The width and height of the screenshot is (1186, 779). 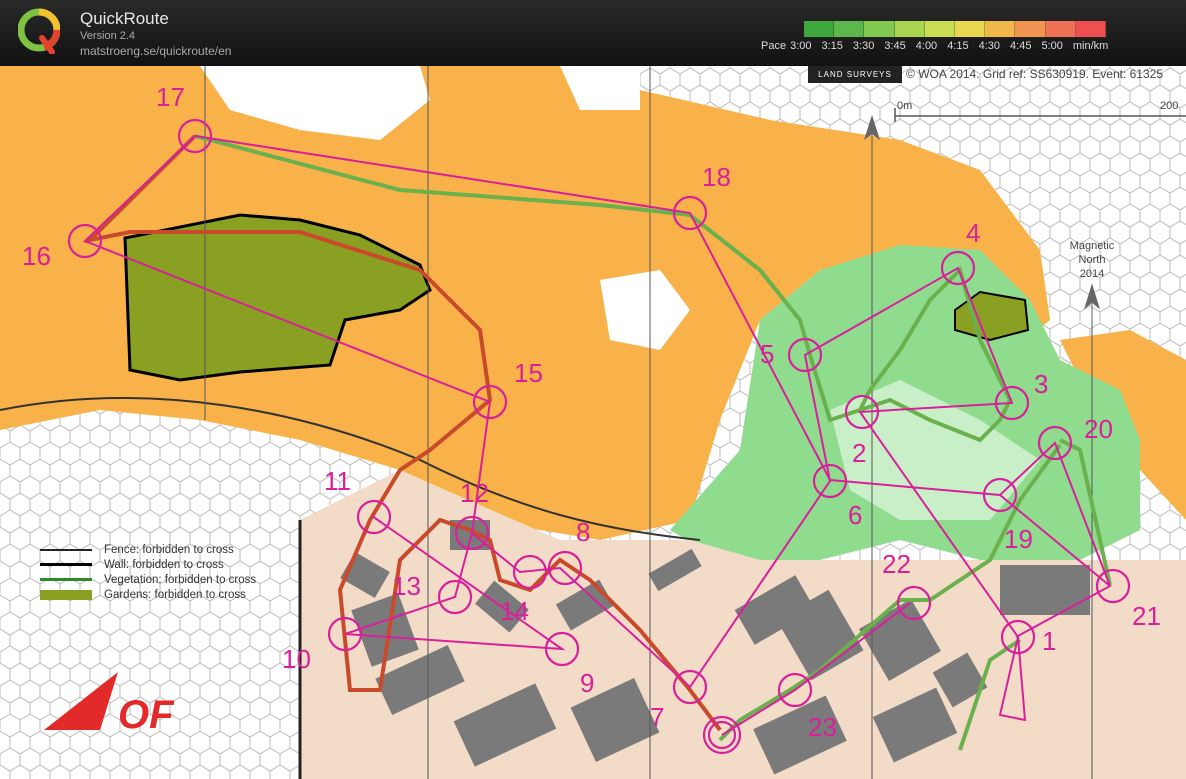 I want to click on quickroute-logo-icon, so click(x=39, y=31).